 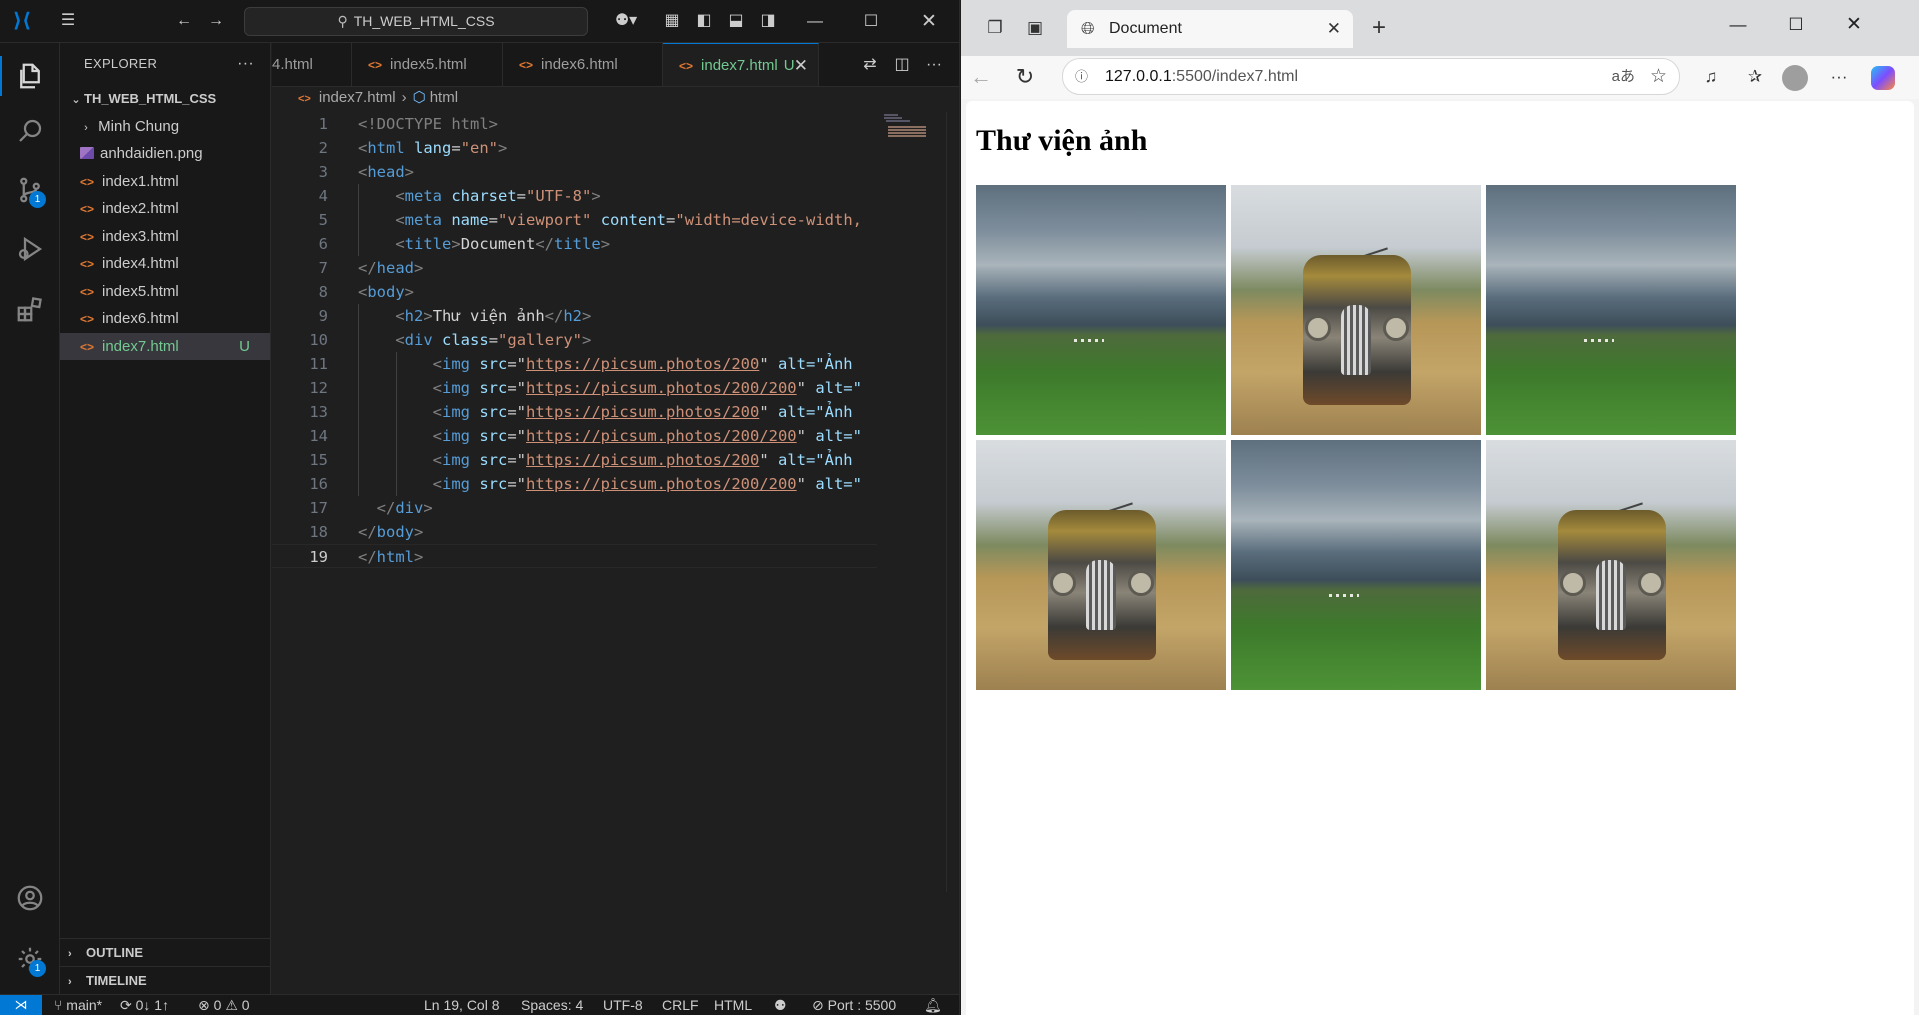 I want to click on workspace-root-folder: ⌄ TH_WEB_HTML_CSS, so click(x=165, y=99).